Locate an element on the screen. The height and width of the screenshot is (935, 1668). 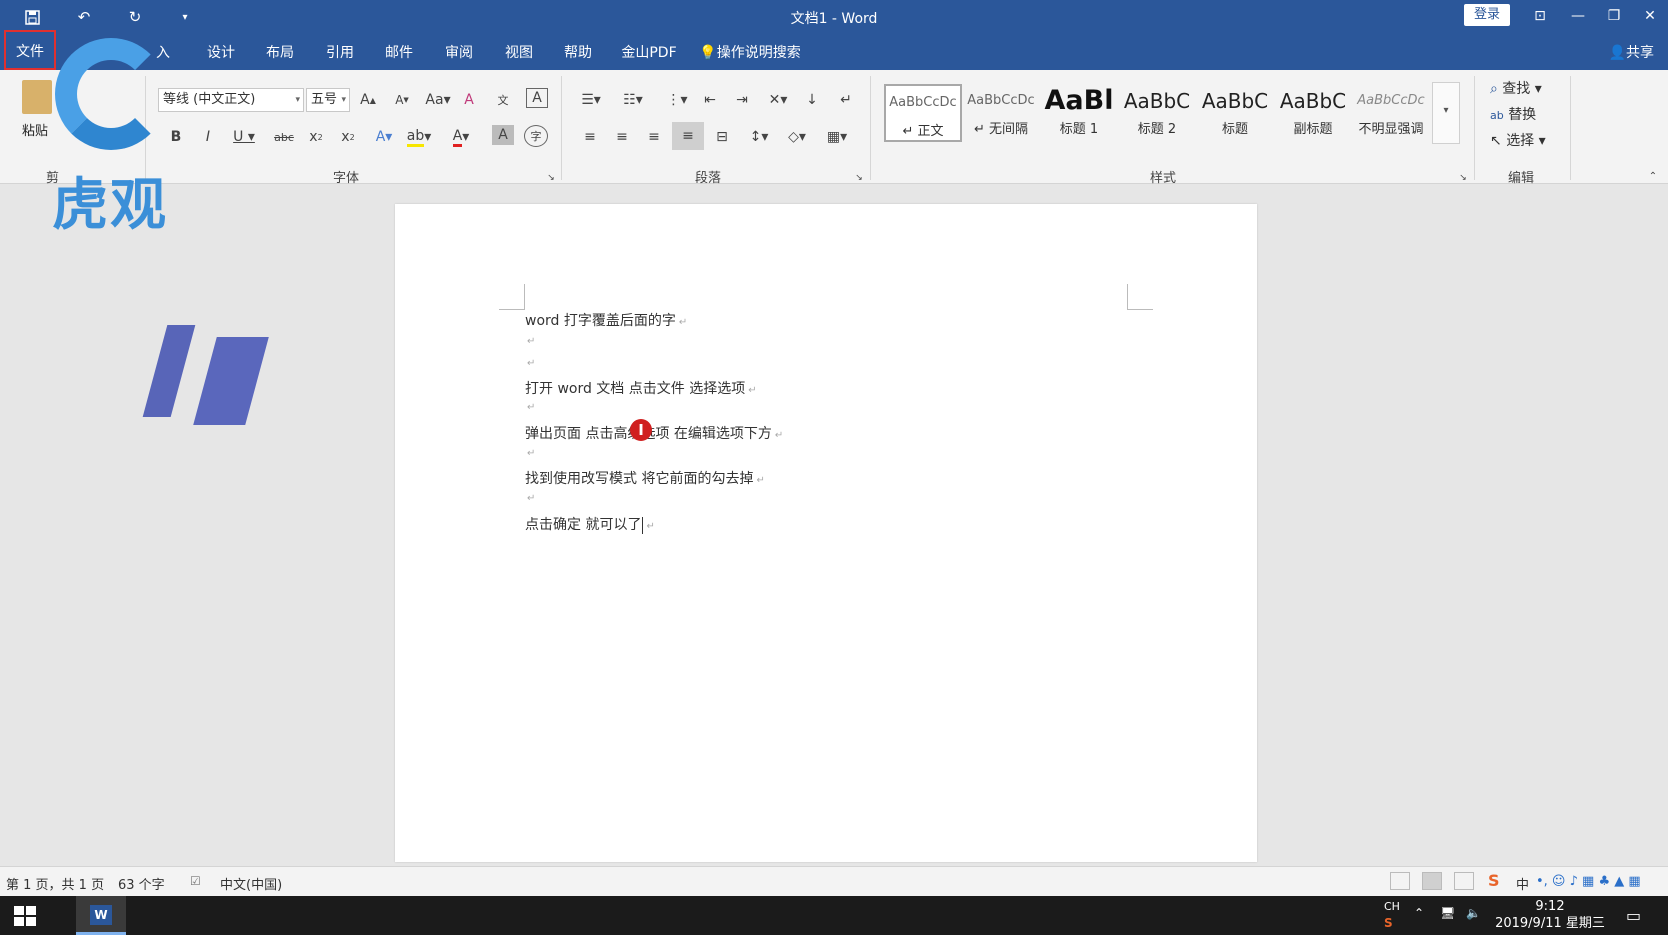
word-icon: W is located at coordinates (101, 915).